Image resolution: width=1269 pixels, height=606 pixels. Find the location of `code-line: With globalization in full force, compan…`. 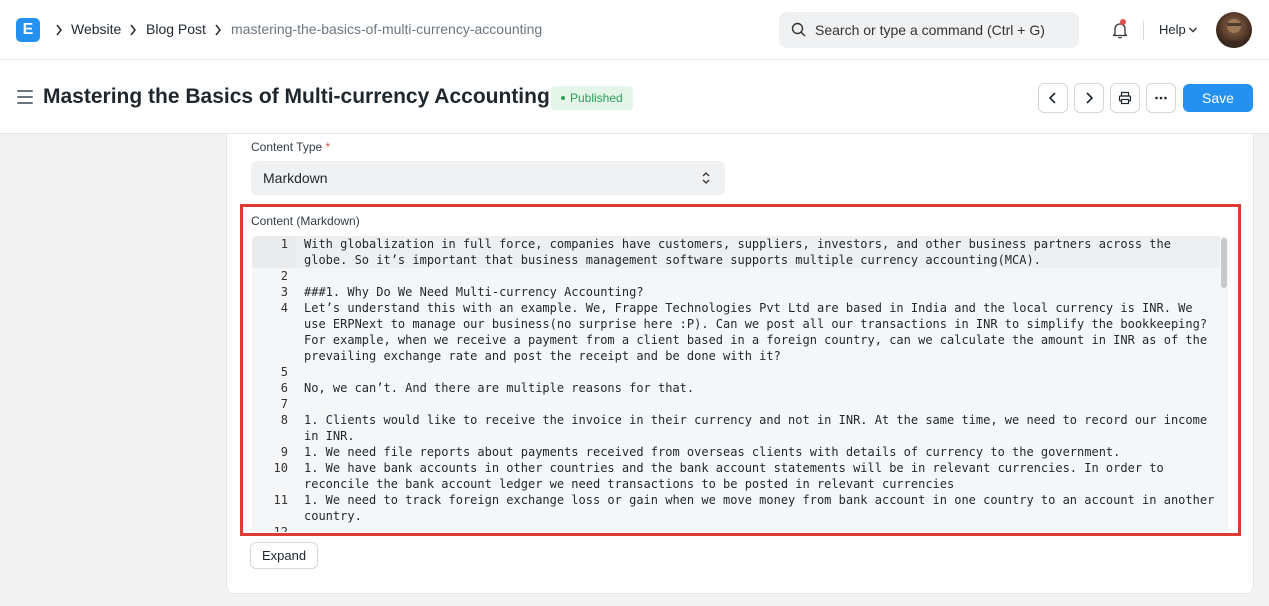

code-line: With globalization in full force, compan… is located at coordinates (737, 244).